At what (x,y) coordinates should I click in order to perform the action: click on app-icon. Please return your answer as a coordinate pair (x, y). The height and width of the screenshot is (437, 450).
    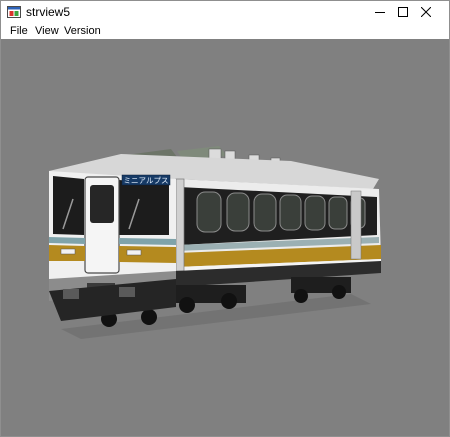
    Looking at the image, I should click on (14, 12).